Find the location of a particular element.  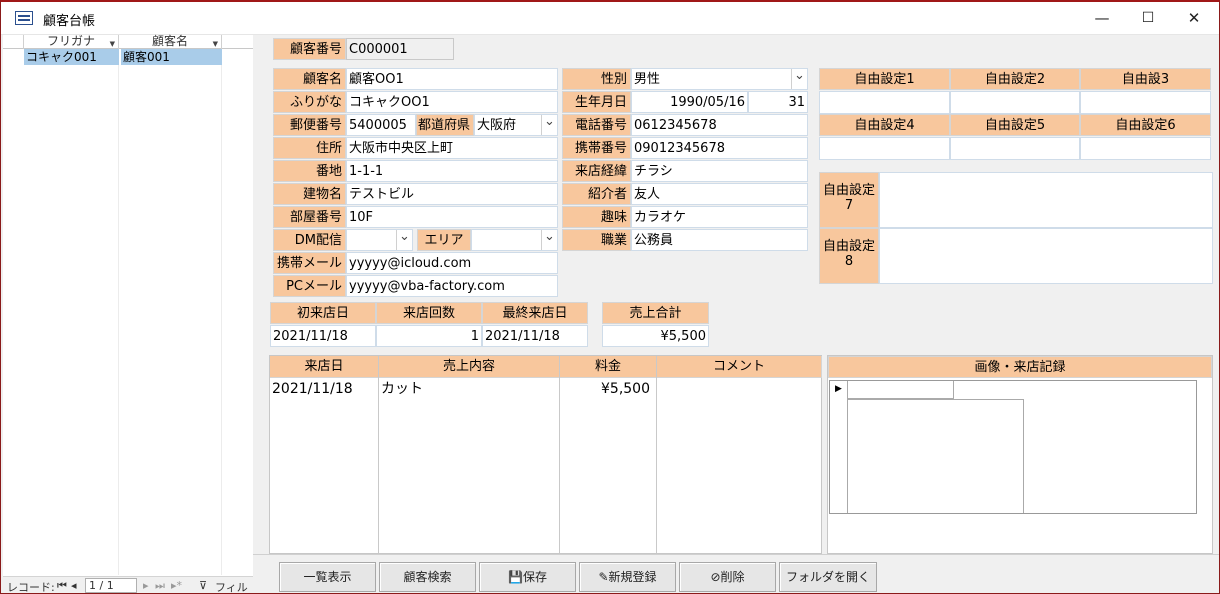

pc-mail-field: yyyyy@vba-factory.com is located at coordinates (452, 286).